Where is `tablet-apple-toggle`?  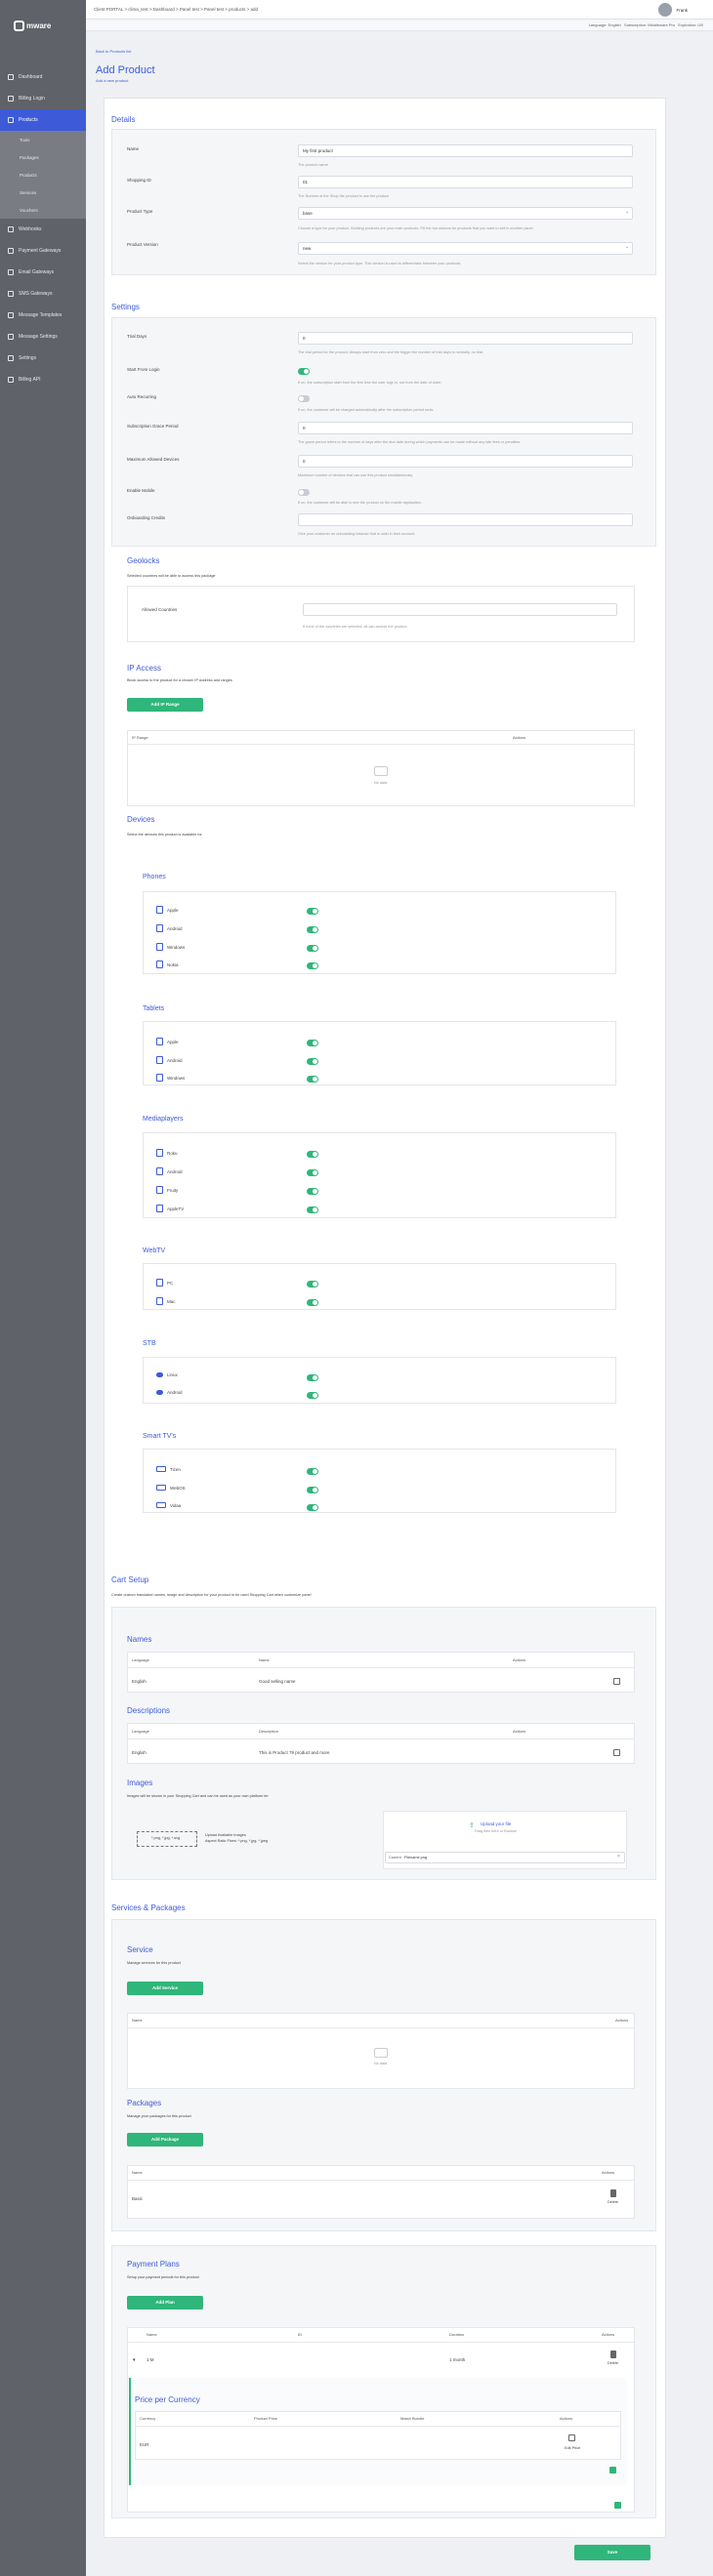
tablet-apple-toggle is located at coordinates (313, 1043).